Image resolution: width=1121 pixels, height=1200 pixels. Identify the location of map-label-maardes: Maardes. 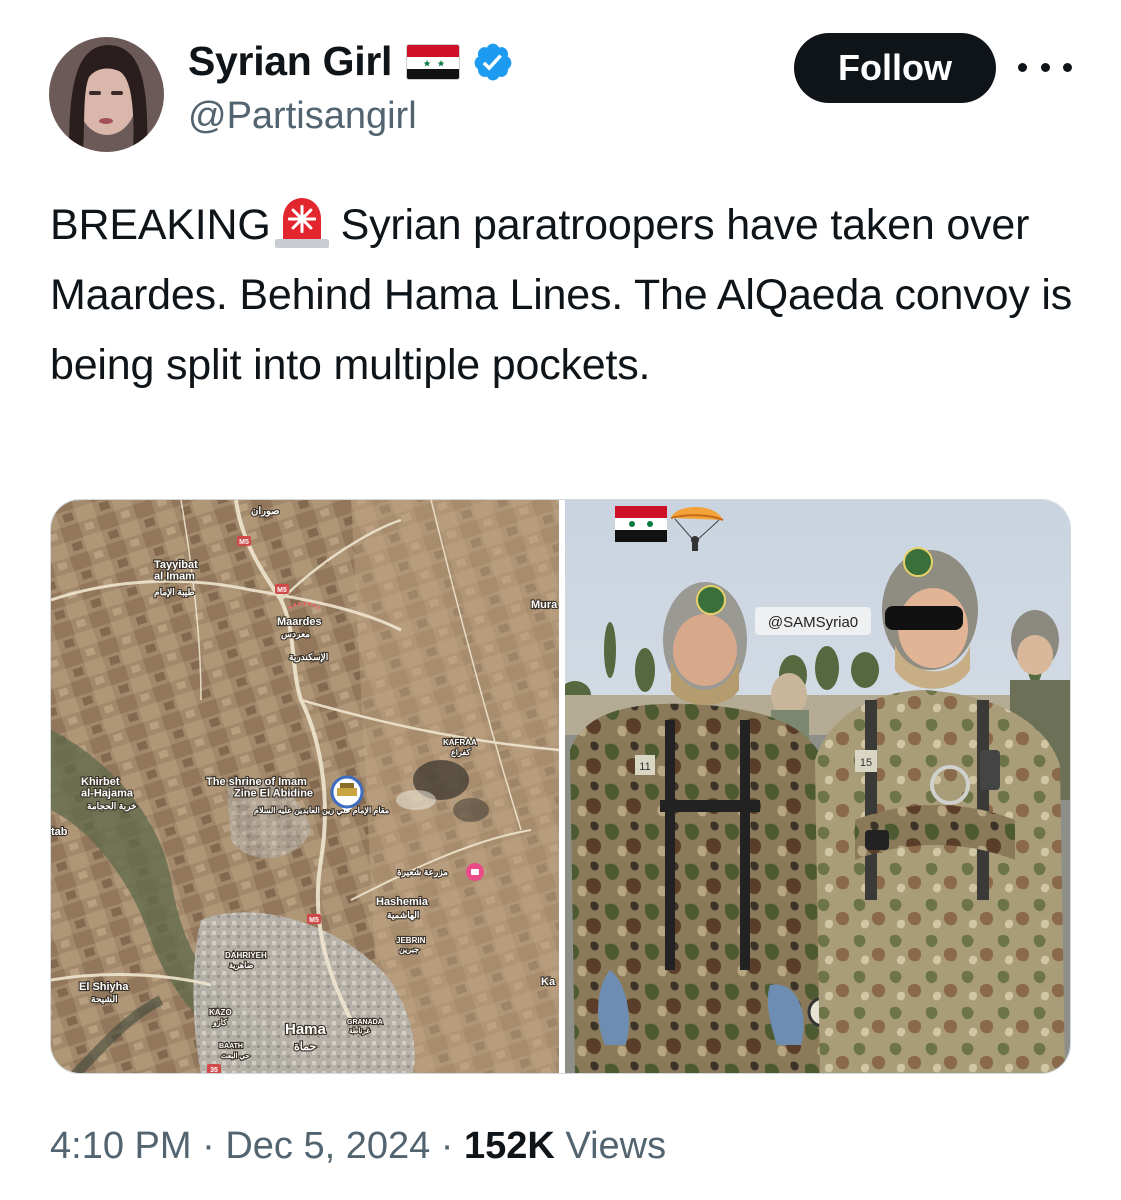
(299, 622).